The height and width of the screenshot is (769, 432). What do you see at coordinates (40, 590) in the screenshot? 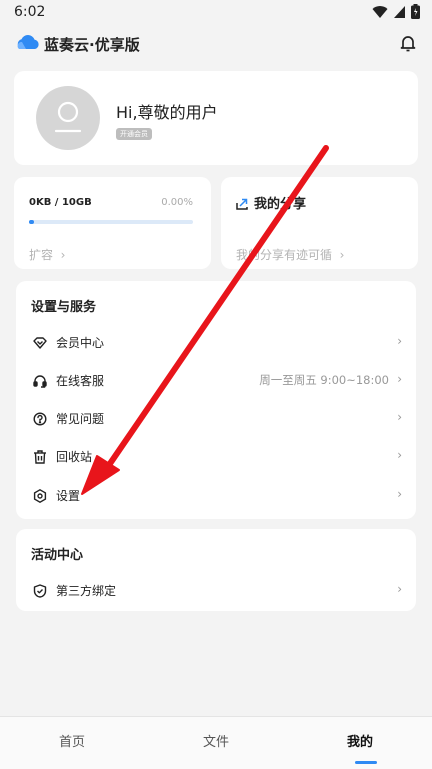
I see `shield-icon` at bounding box center [40, 590].